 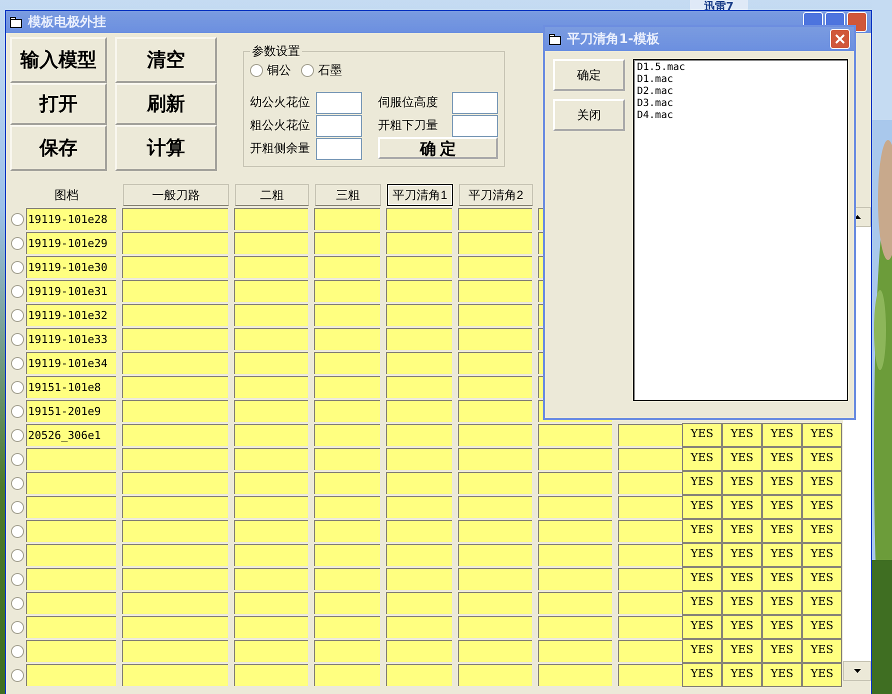 What do you see at coordinates (71, 435) in the screenshot?
I see `name-cell: 20526_306e1` at bounding box center [71, 435].